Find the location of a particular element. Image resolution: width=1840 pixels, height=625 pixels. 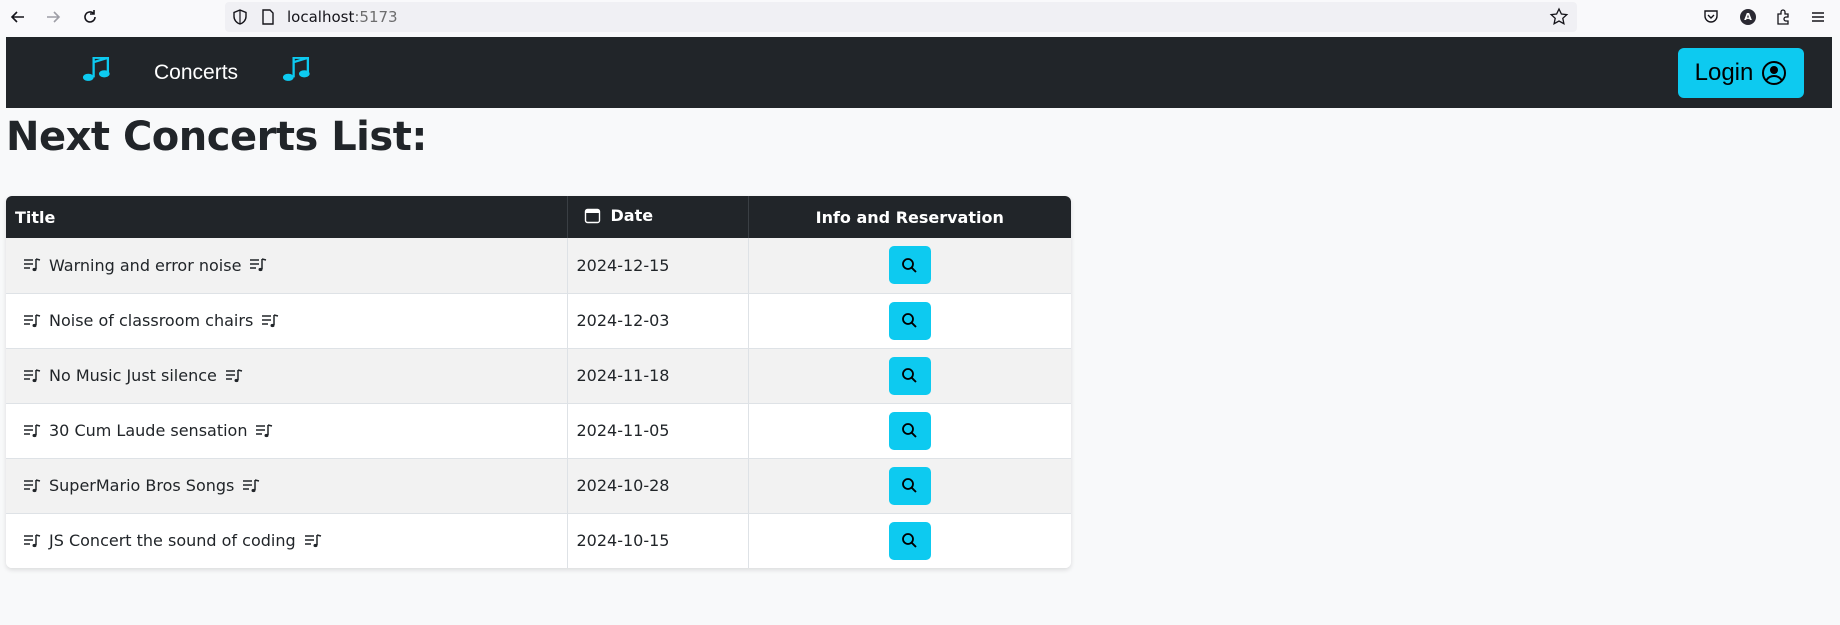

concert-title: JS Concert the sound of coding is located at coordinates (172, 541).